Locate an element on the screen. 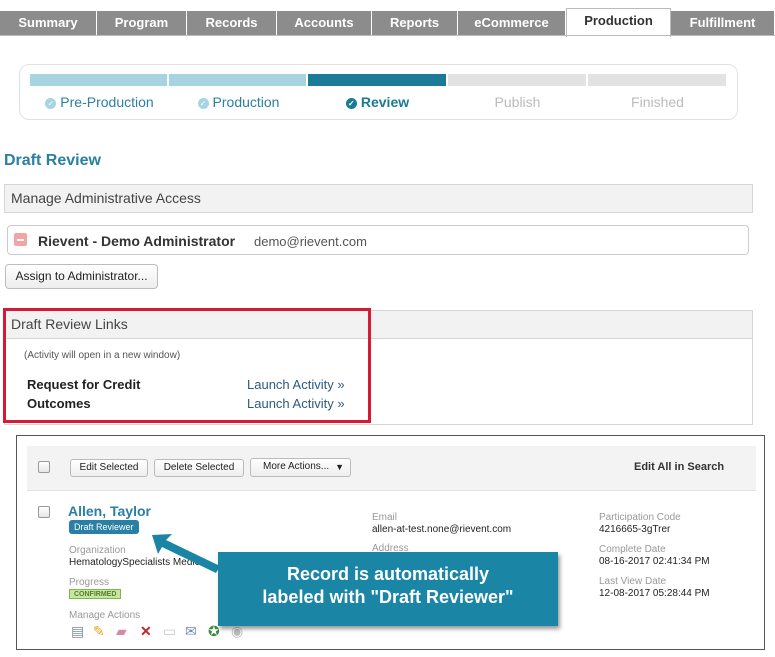 This screenshot has height=657, width=775. tab-fulfillment: Fulfillment is located at coordinates (723, 23).